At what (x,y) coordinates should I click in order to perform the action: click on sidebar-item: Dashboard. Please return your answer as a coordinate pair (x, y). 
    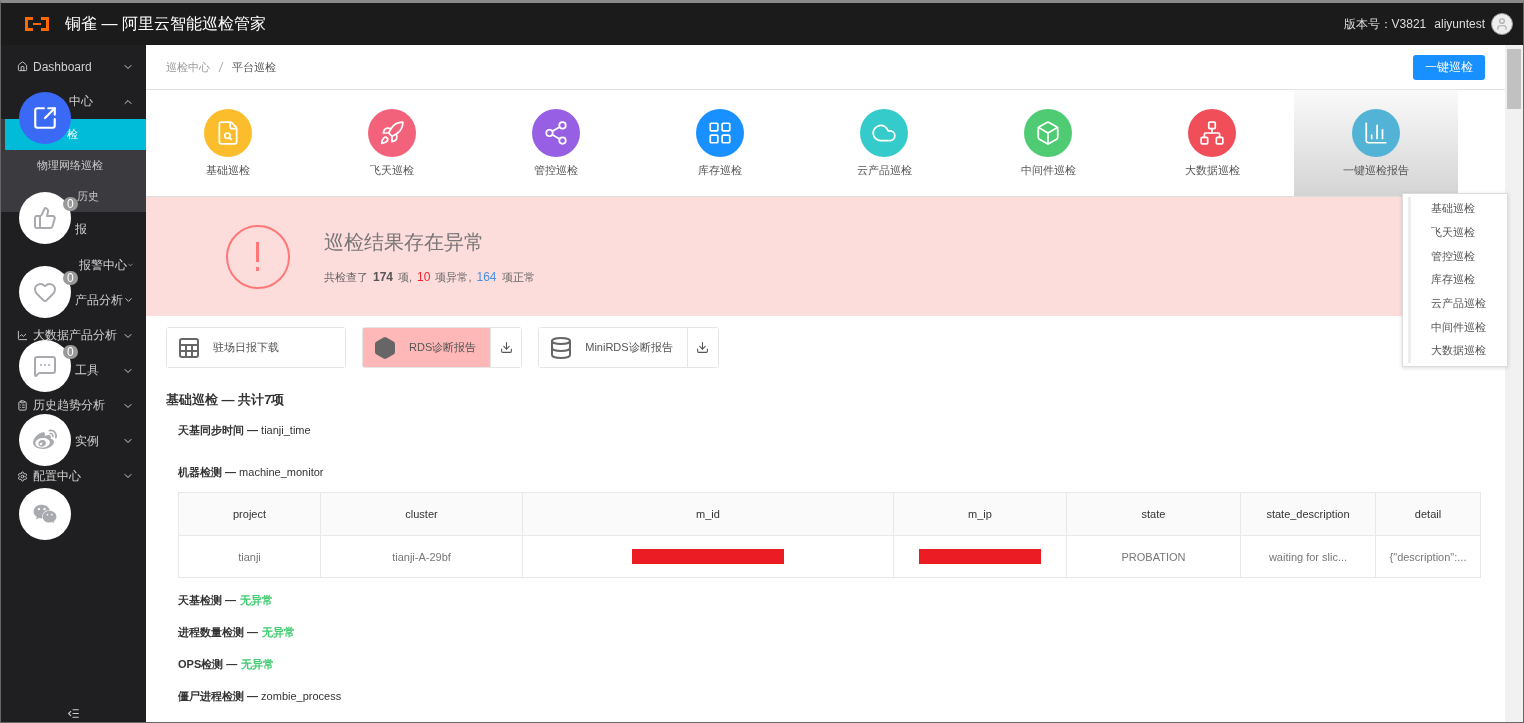
    Looking at the image, I should click on (62, 66).